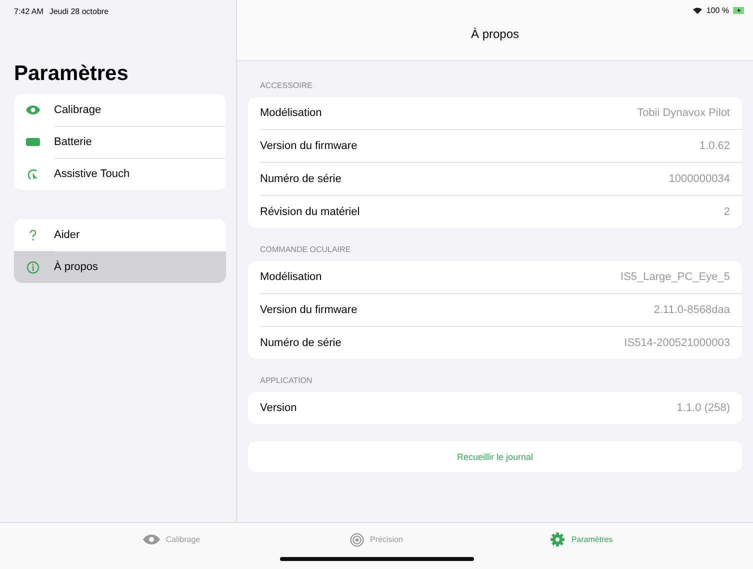  What do you see at coordinates (287, 86) in the screenshot?
I see `section-header: ACCESSOIRE` at bounding box center [287, 86].